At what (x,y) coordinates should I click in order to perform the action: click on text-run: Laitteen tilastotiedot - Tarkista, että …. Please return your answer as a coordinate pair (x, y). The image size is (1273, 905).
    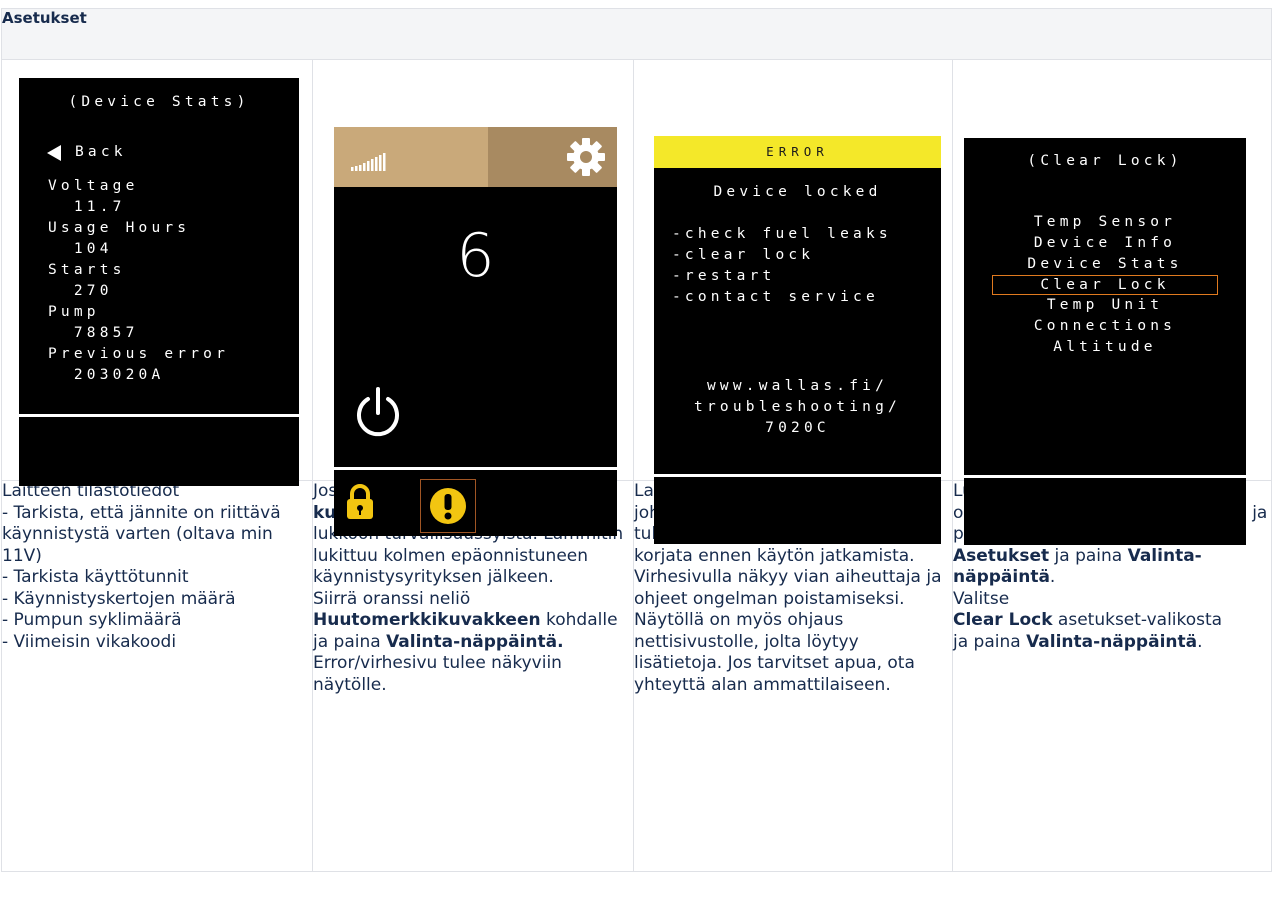
    Looking at the image, I should click on (141, 566).